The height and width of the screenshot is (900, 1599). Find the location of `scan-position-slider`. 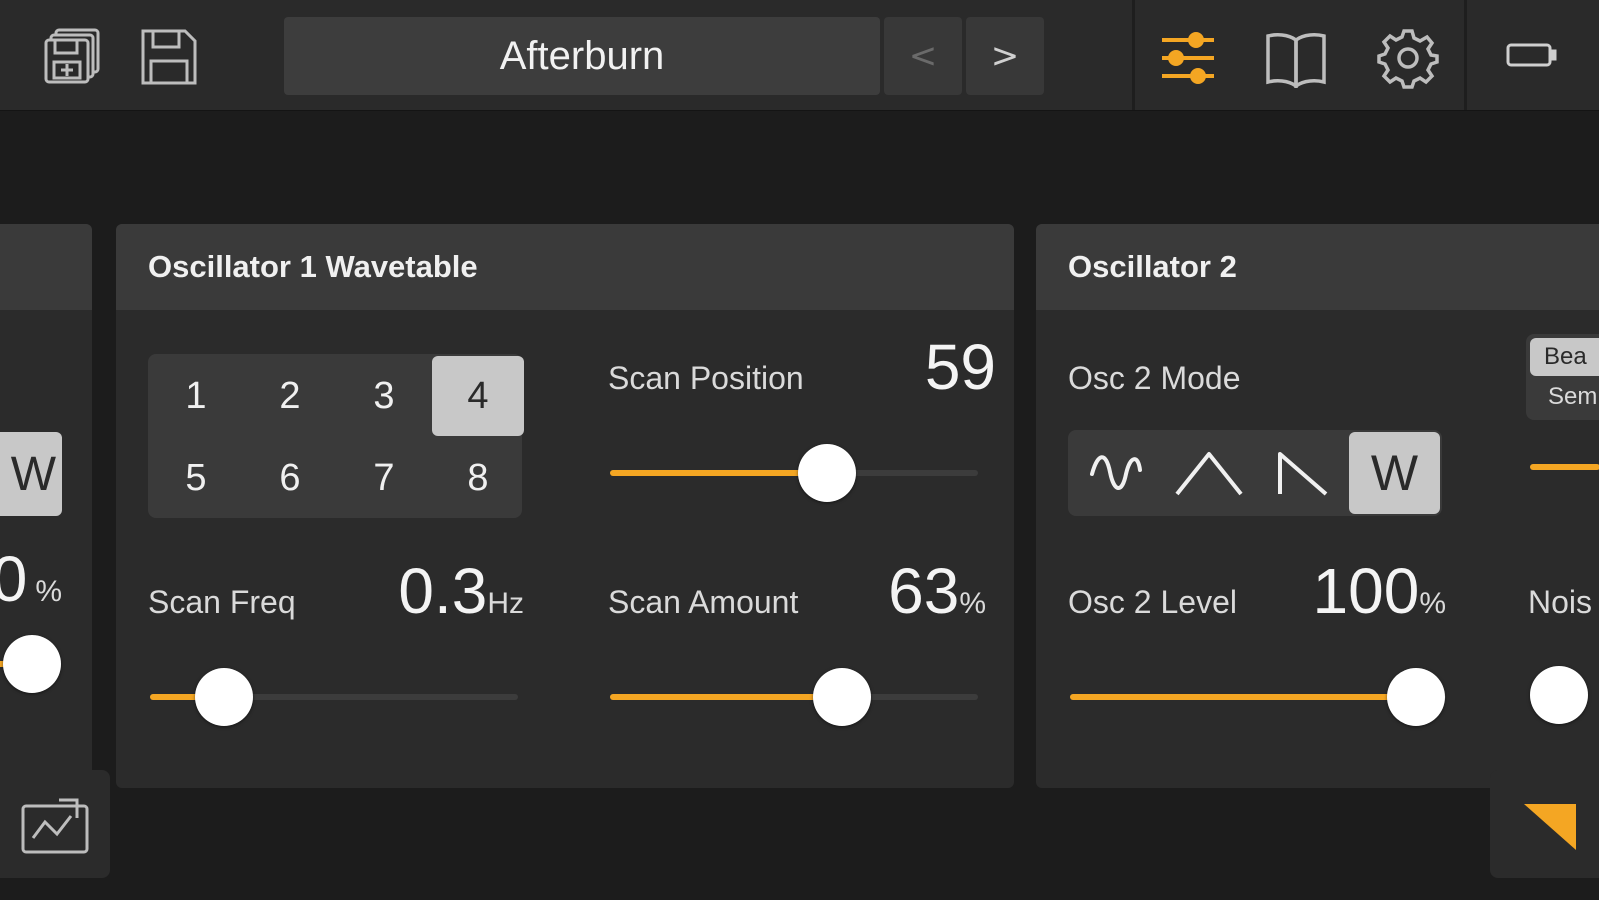

scan-position-slider is located at coordinates (794, 473).